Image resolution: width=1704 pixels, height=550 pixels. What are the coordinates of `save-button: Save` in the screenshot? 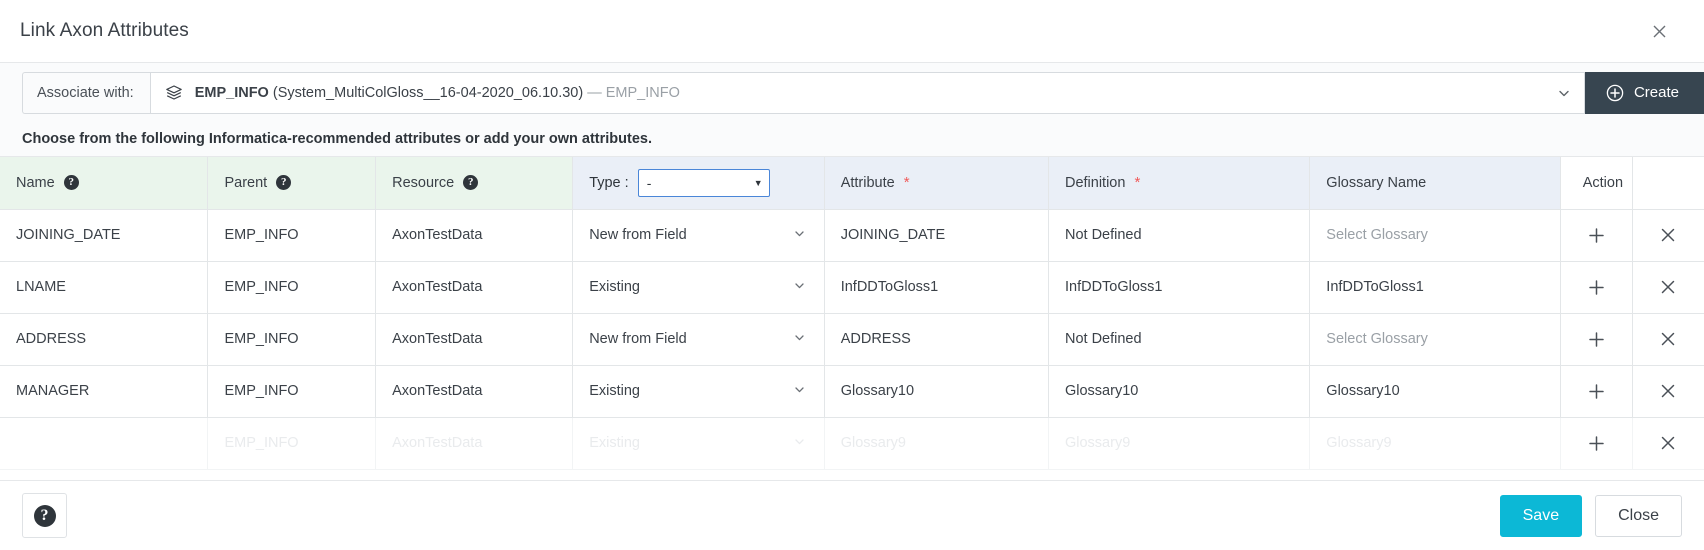 It's located at (1541, 515).